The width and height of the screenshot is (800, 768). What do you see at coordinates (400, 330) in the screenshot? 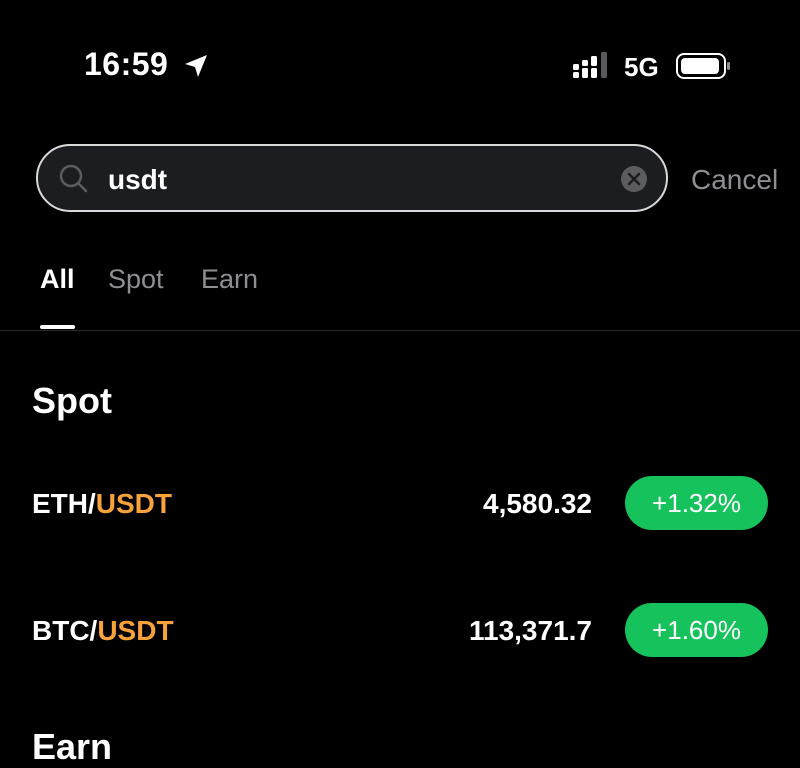
I see `tabs-divider` at bounding box center [400, 330].